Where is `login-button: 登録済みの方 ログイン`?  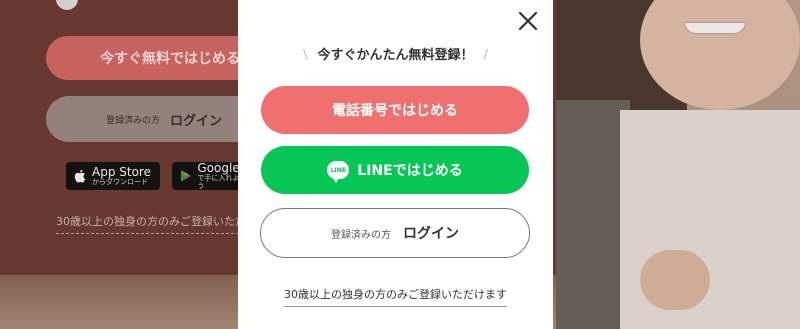
login-button: 登録済みの方 ログイン is located at coordinates (395, 233).